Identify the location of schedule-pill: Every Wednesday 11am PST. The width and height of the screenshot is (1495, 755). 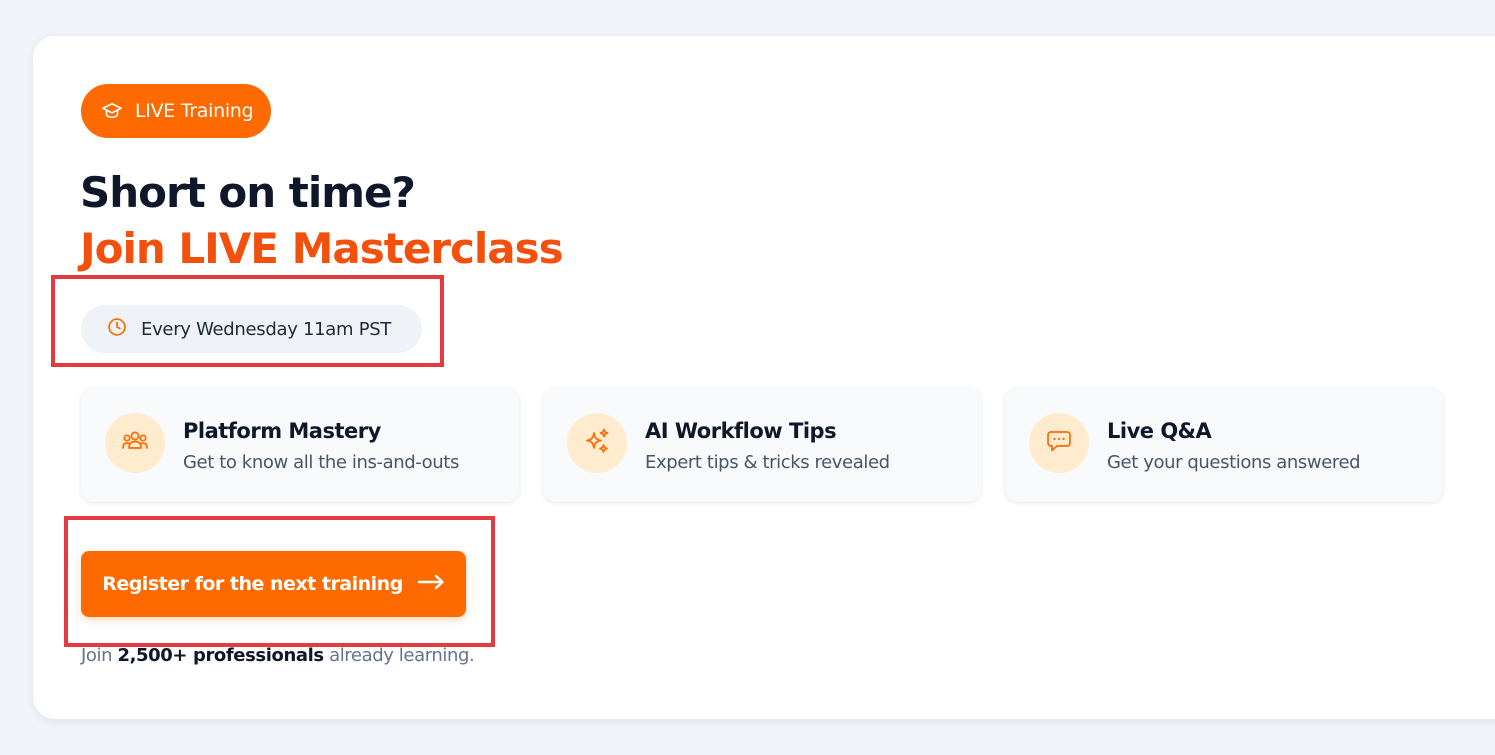
(251, 329).